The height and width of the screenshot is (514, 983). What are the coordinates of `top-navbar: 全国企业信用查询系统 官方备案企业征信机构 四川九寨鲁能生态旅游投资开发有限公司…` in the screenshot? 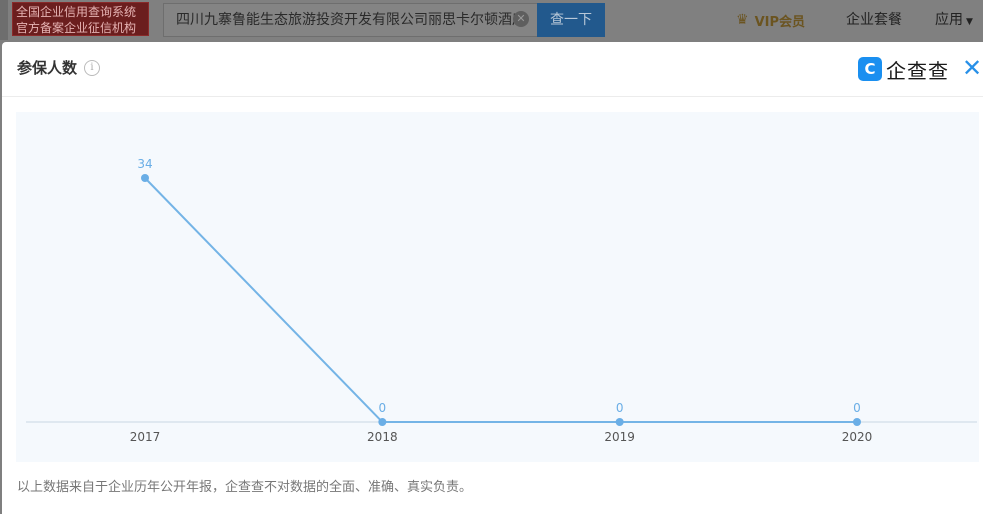 It's located at (491, 20).